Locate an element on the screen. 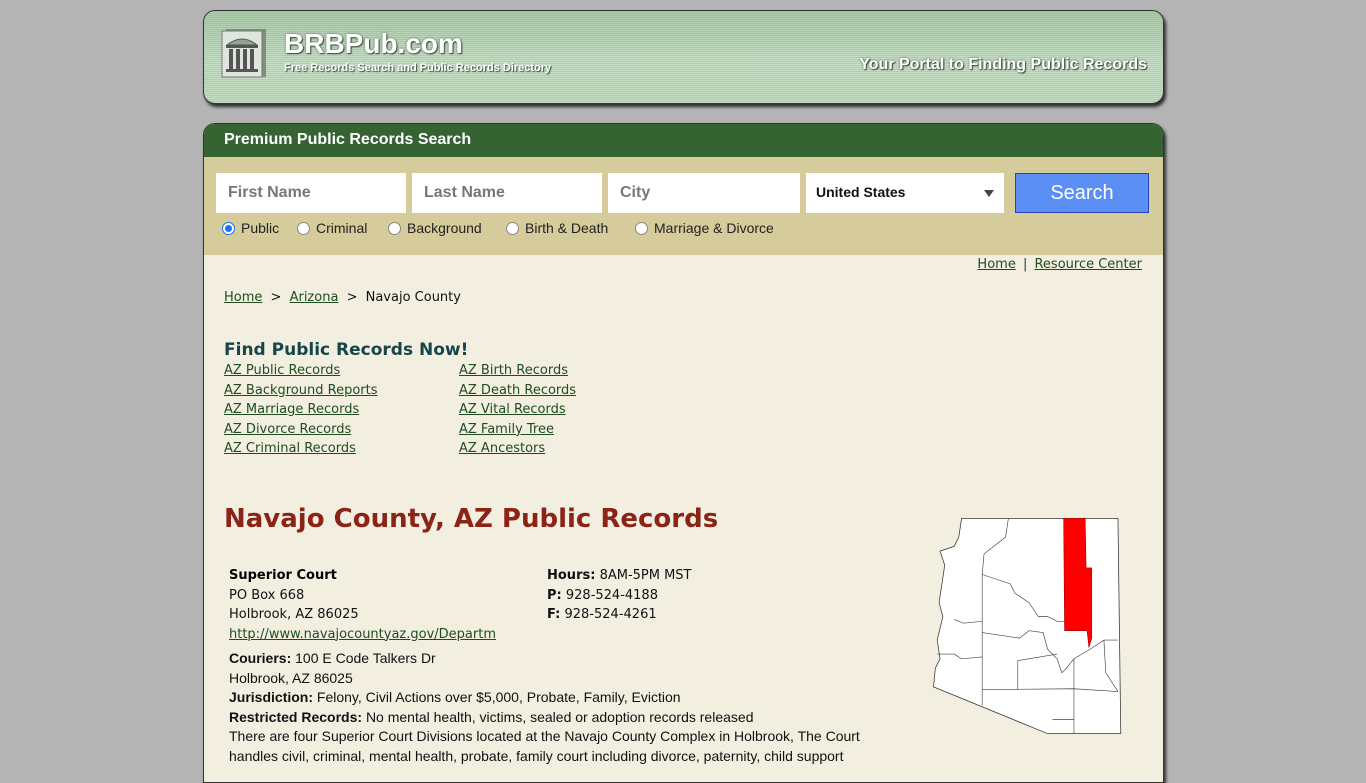  radio-marriage-divorce: Marriage & Divorce is located at coordinates (704, 228).